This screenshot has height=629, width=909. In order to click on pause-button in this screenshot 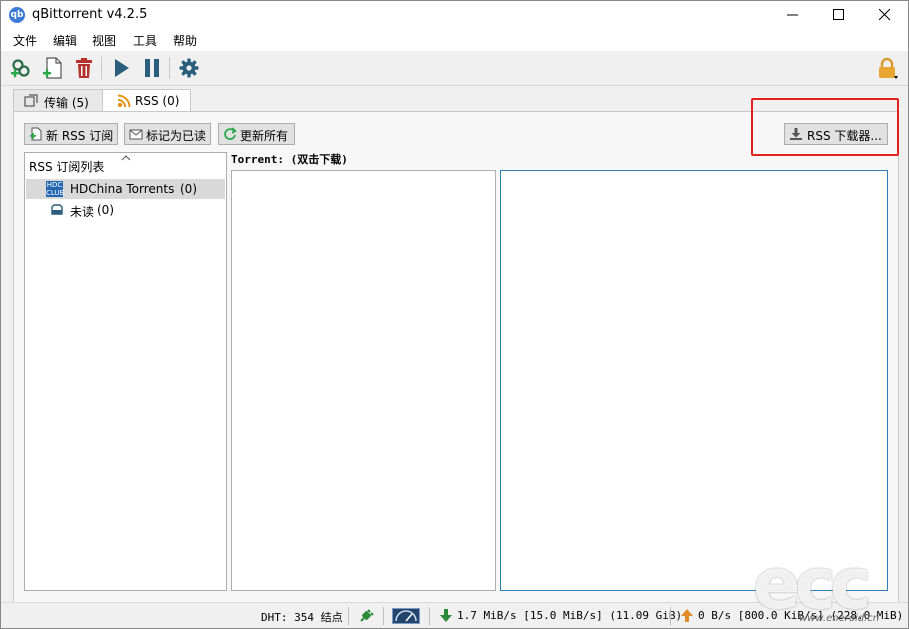, I will do `click(152, 68)`.